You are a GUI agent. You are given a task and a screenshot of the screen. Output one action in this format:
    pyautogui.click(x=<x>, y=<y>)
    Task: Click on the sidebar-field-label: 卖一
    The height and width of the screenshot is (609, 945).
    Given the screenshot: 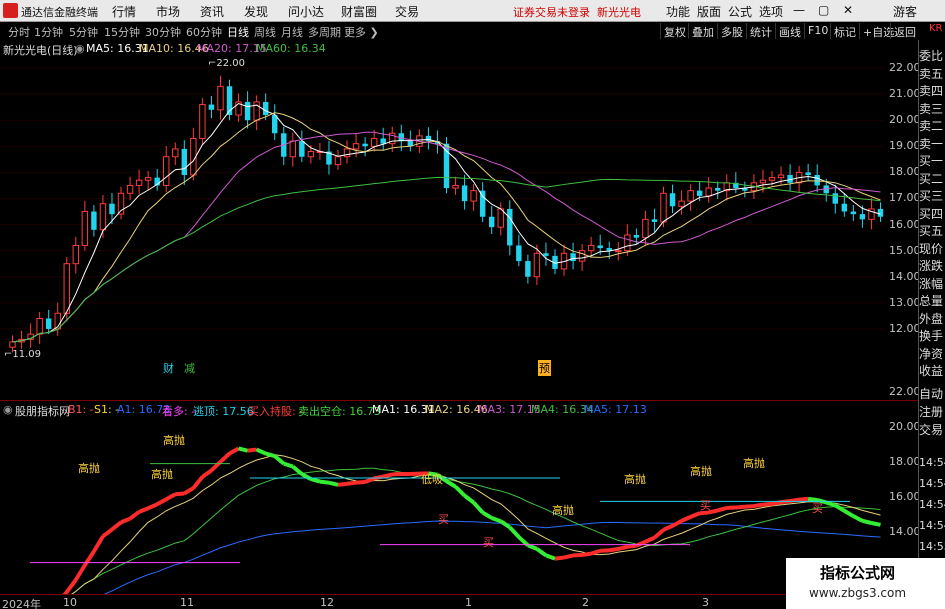 What is the action you would take?
    pyautogui.click(x=931, y=143)
    